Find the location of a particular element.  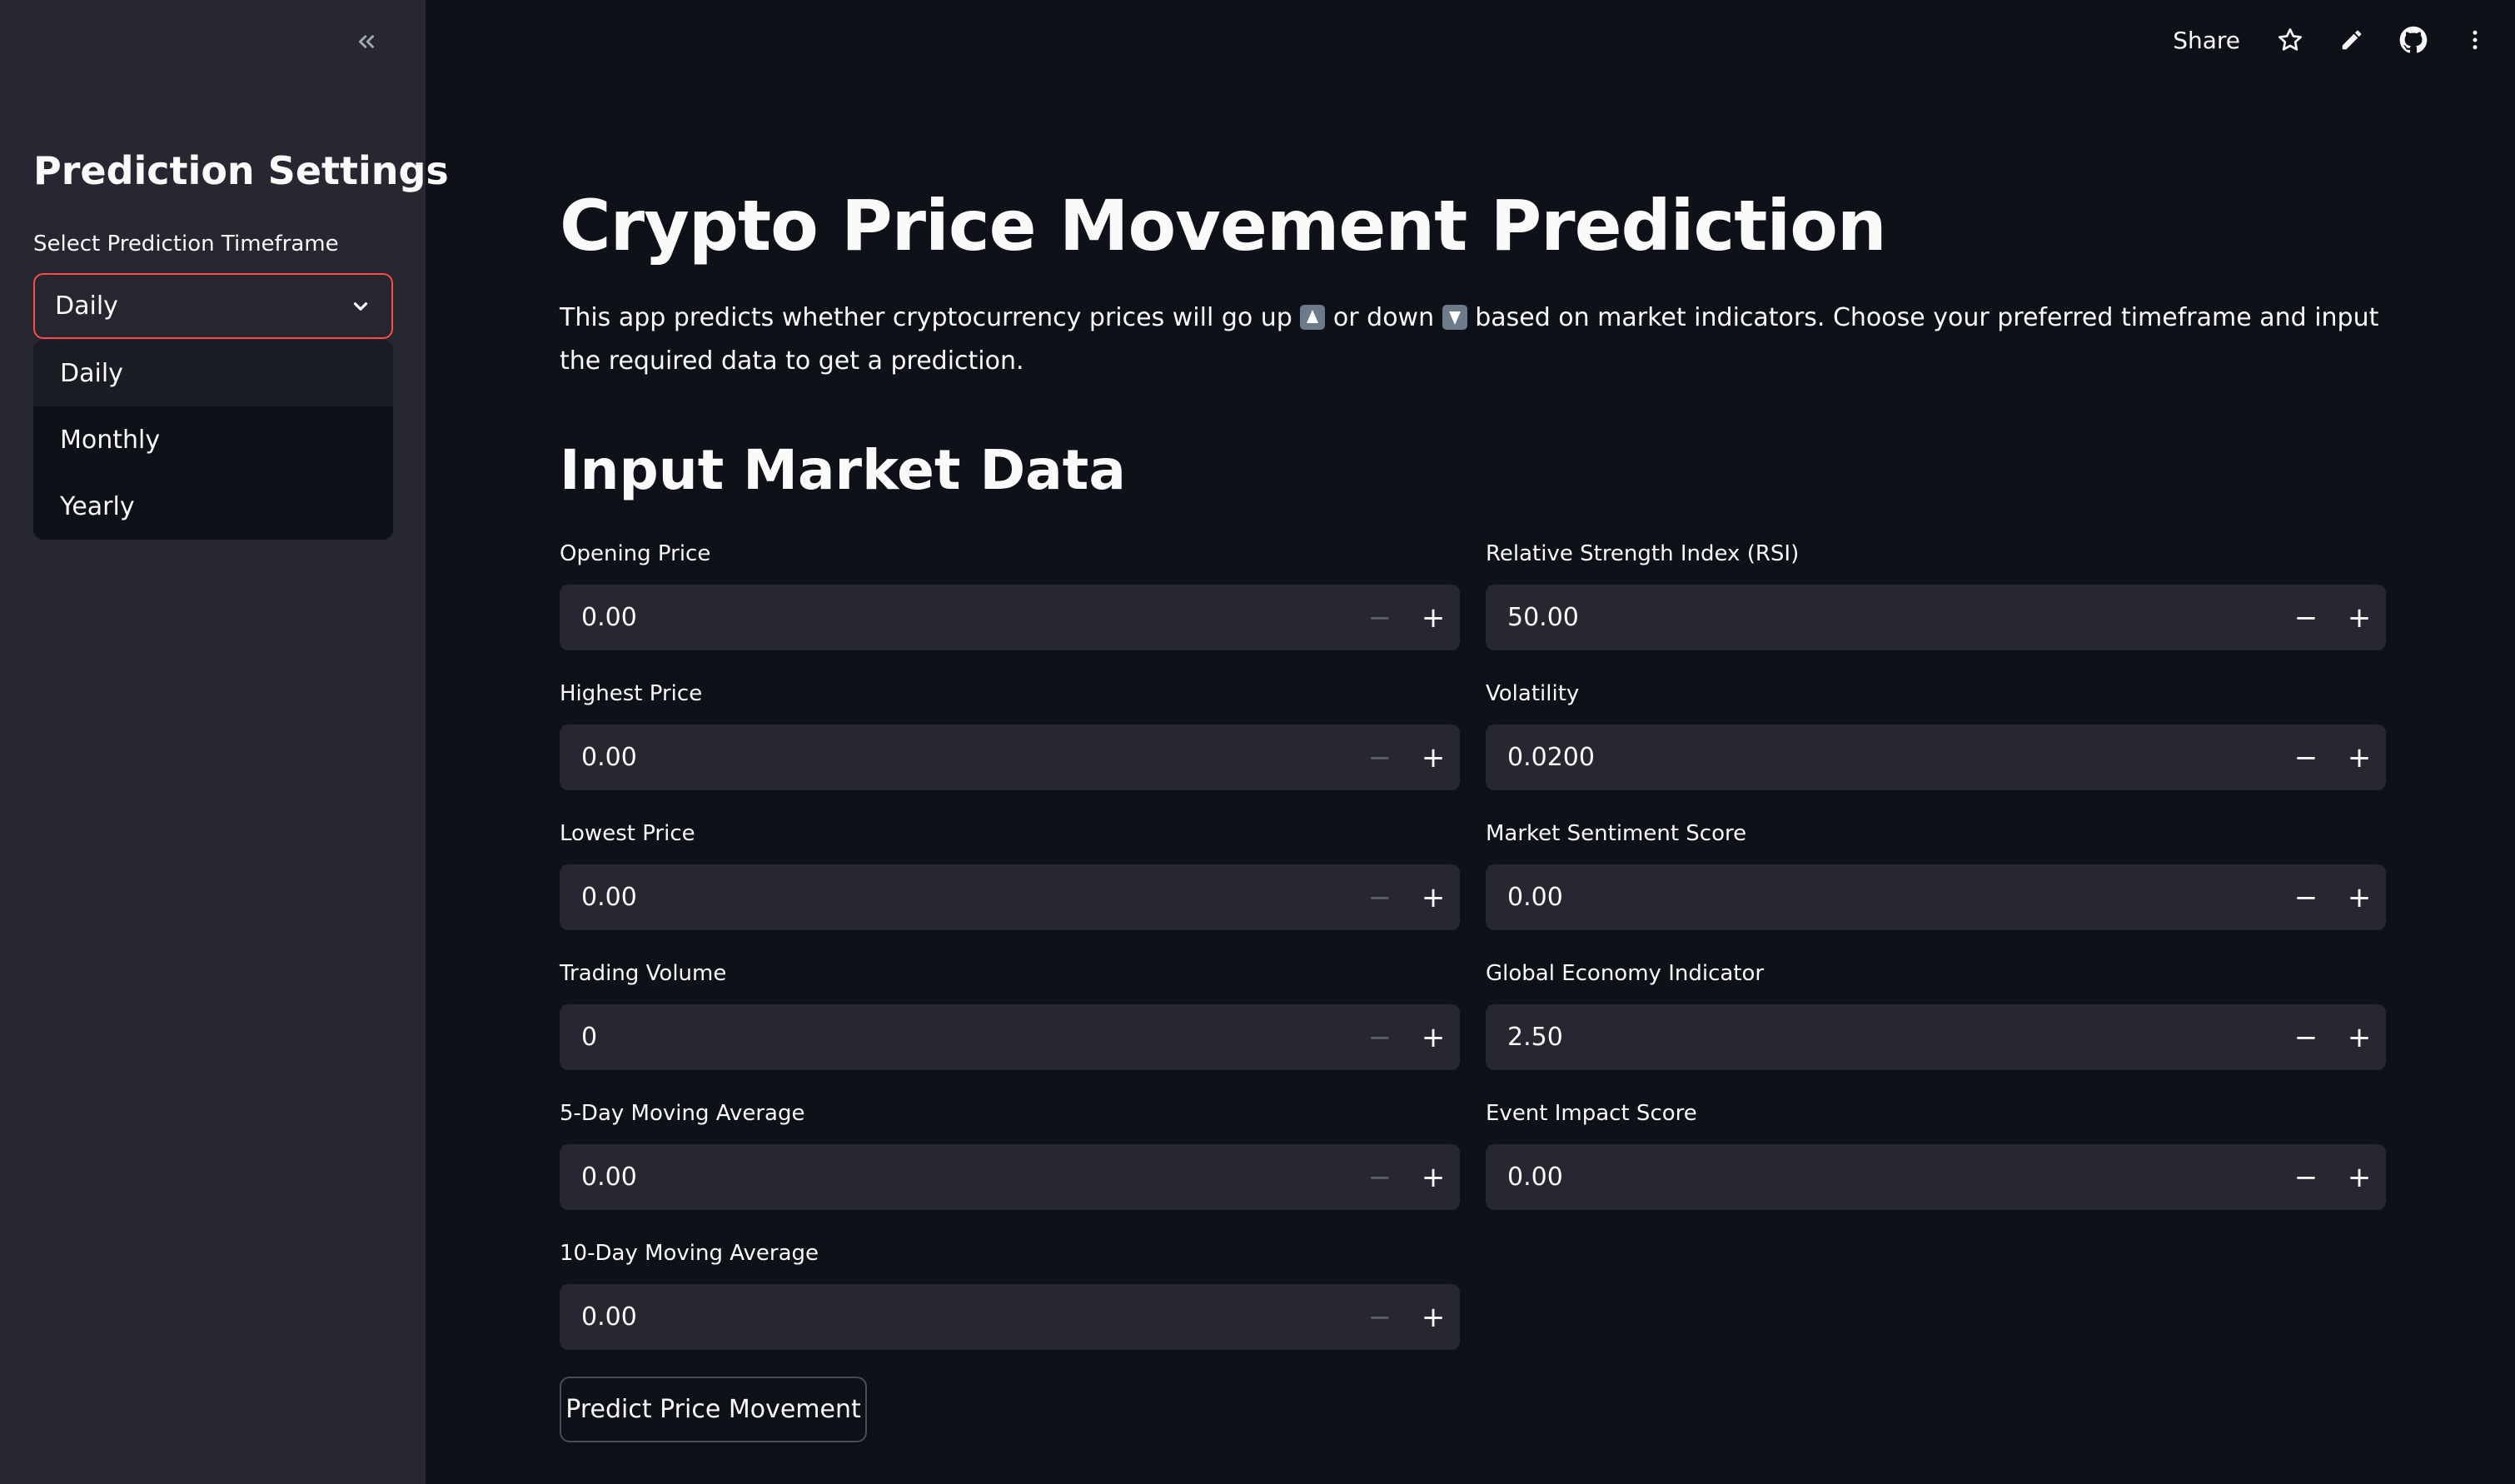

opening-price-label: Opening Price is located at coordinates (635, 553).